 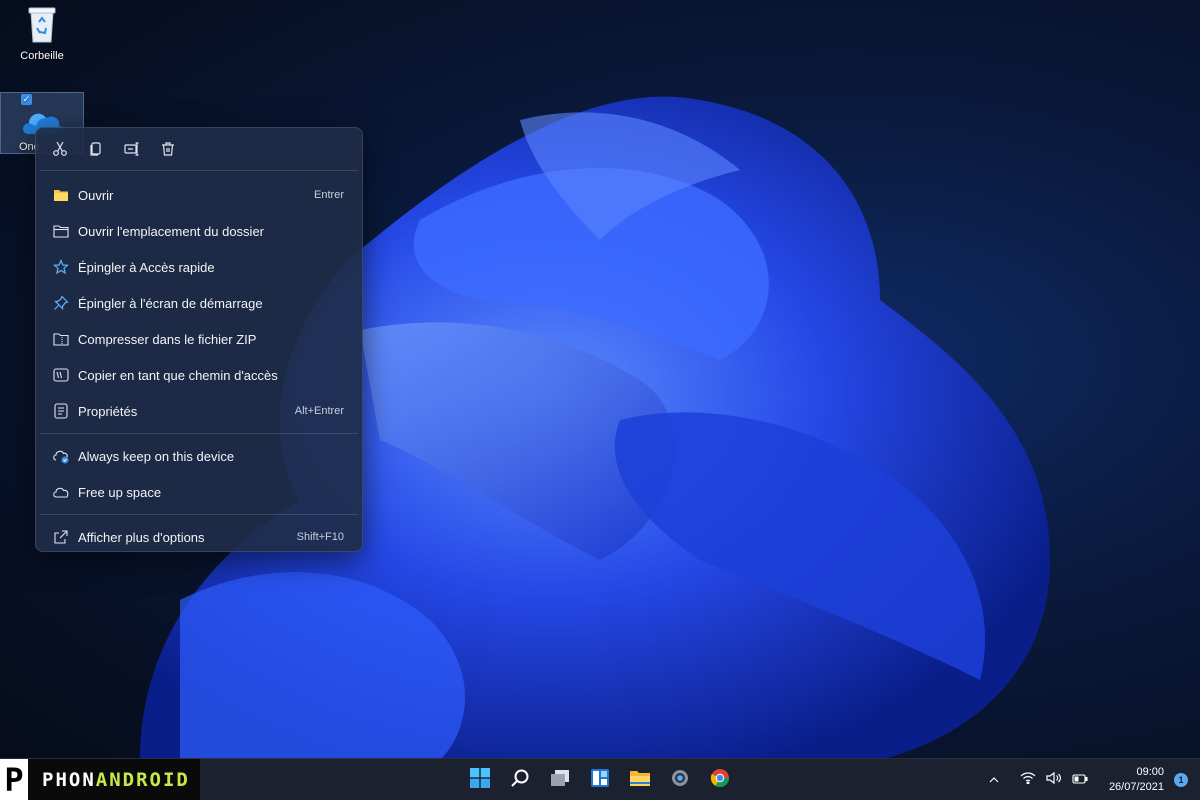 I want to click on folder-outline-icon, so click(x=61, y=231).